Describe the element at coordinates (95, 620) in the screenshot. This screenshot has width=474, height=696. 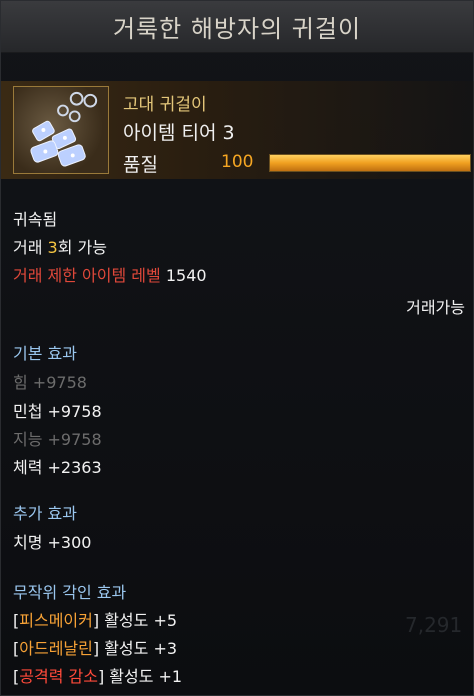
I see `engraving-peacemaker: [피스메이커] 활성도 +5` at that location.